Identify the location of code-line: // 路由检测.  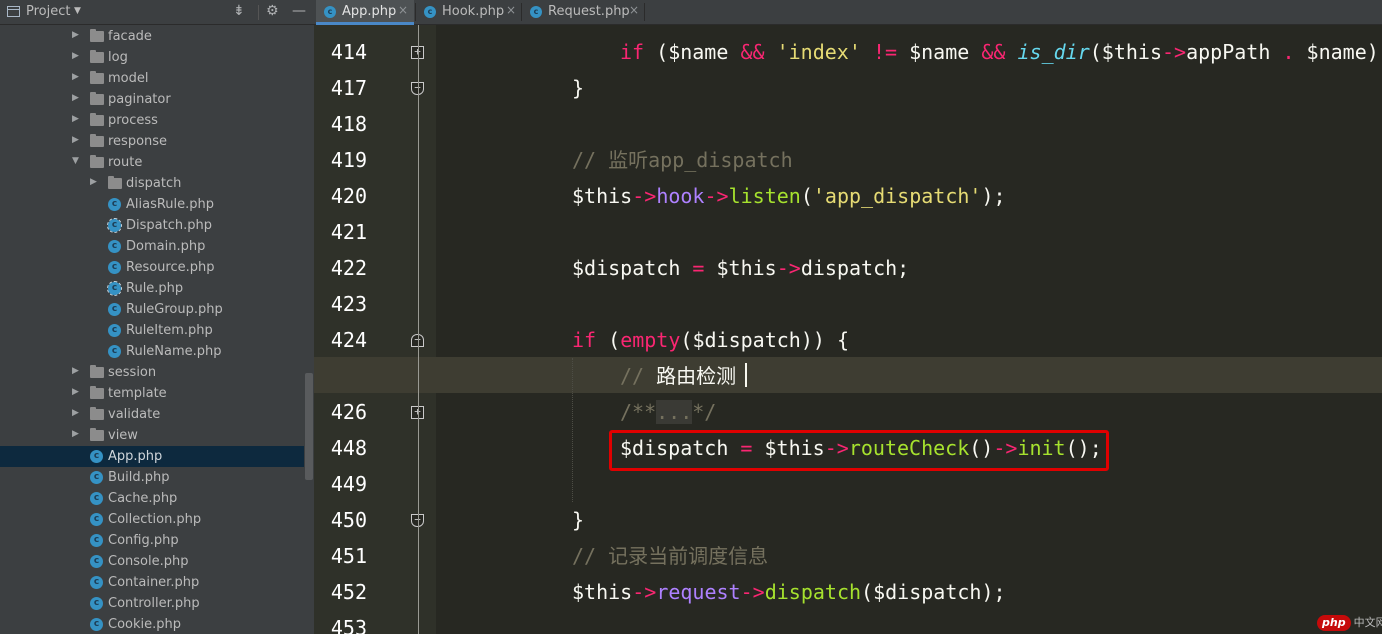
(678, 376).